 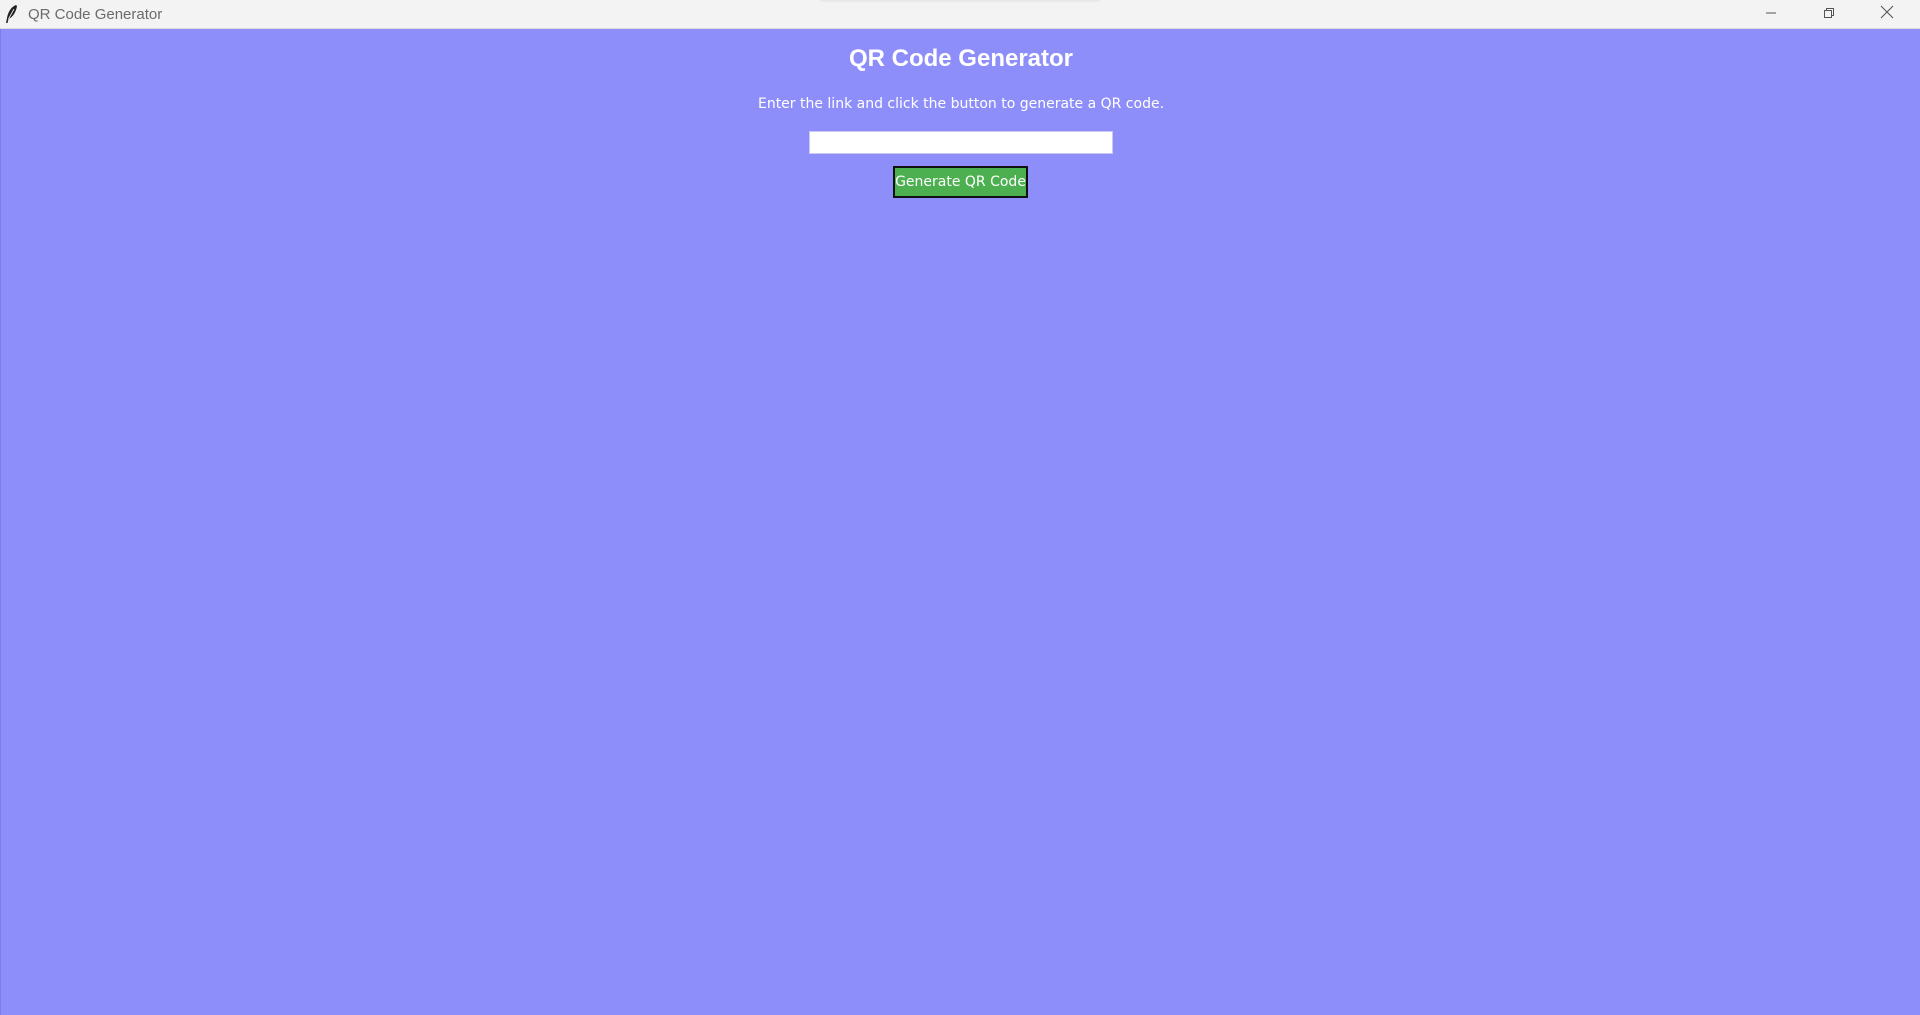 I want to click on title-bar: QR Code Generator, so click(x=960, y=14).